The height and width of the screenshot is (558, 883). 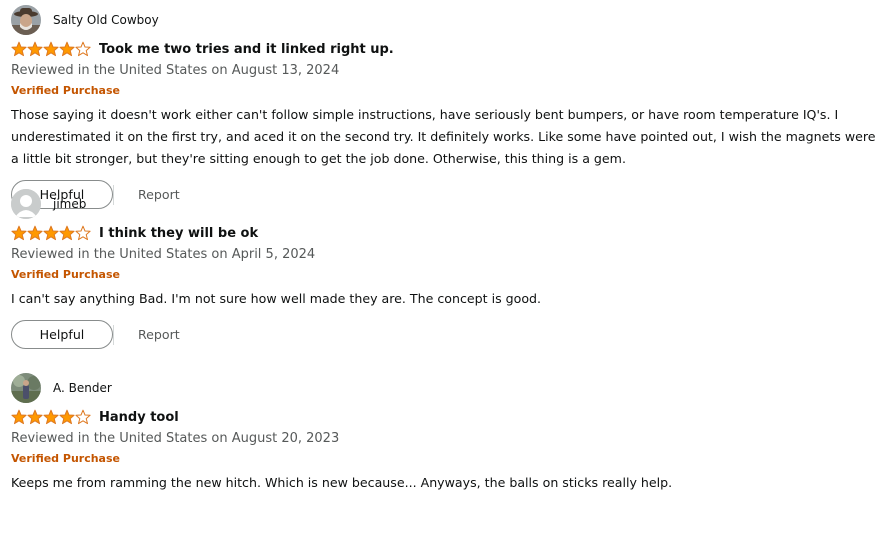 I want to click on reviewer-profile: A. Bender, so click(x=444, y=388).